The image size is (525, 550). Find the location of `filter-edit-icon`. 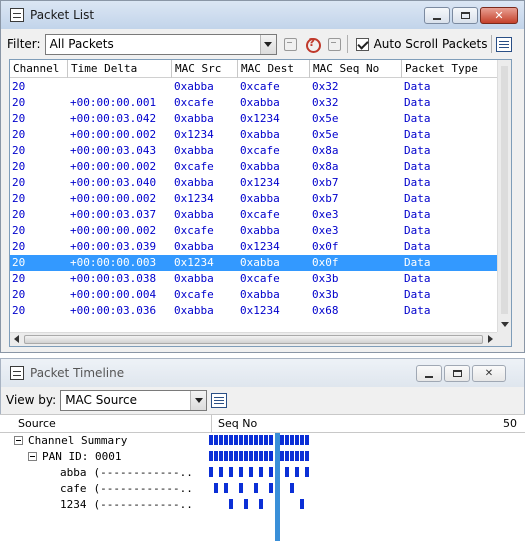

filter-edit-icon is located at coordinates (290, 44).